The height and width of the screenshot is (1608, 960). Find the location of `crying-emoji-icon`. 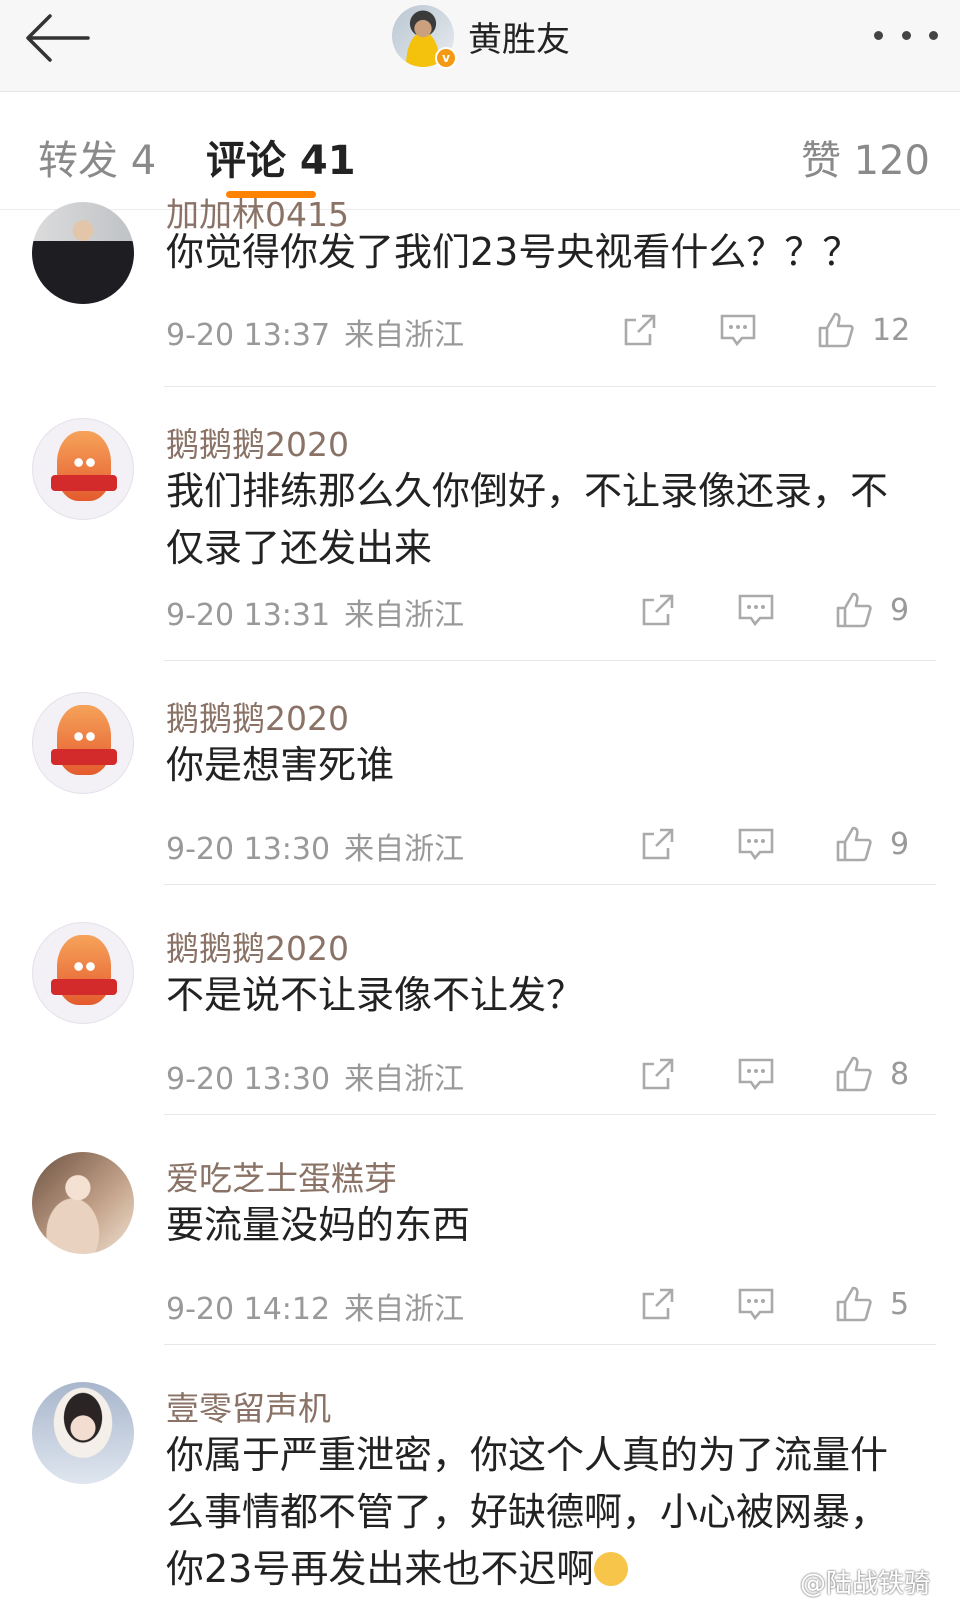

crying-emoji-icon is located at coordinates (611, 1569).